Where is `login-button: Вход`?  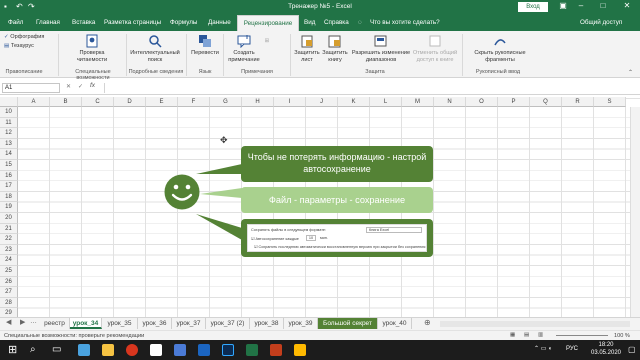 login-button: Вход is located at coordinates (533, 7).